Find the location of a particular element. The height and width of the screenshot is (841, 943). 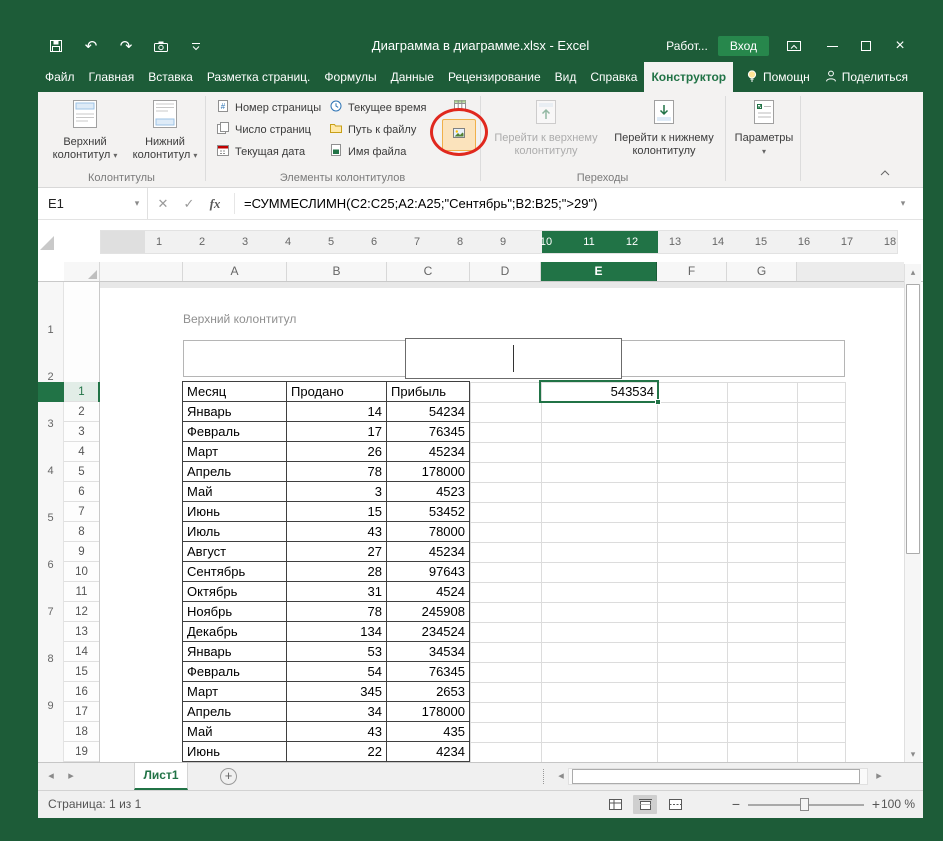

row-header-16: 16 is located at coordinates (81, 692).